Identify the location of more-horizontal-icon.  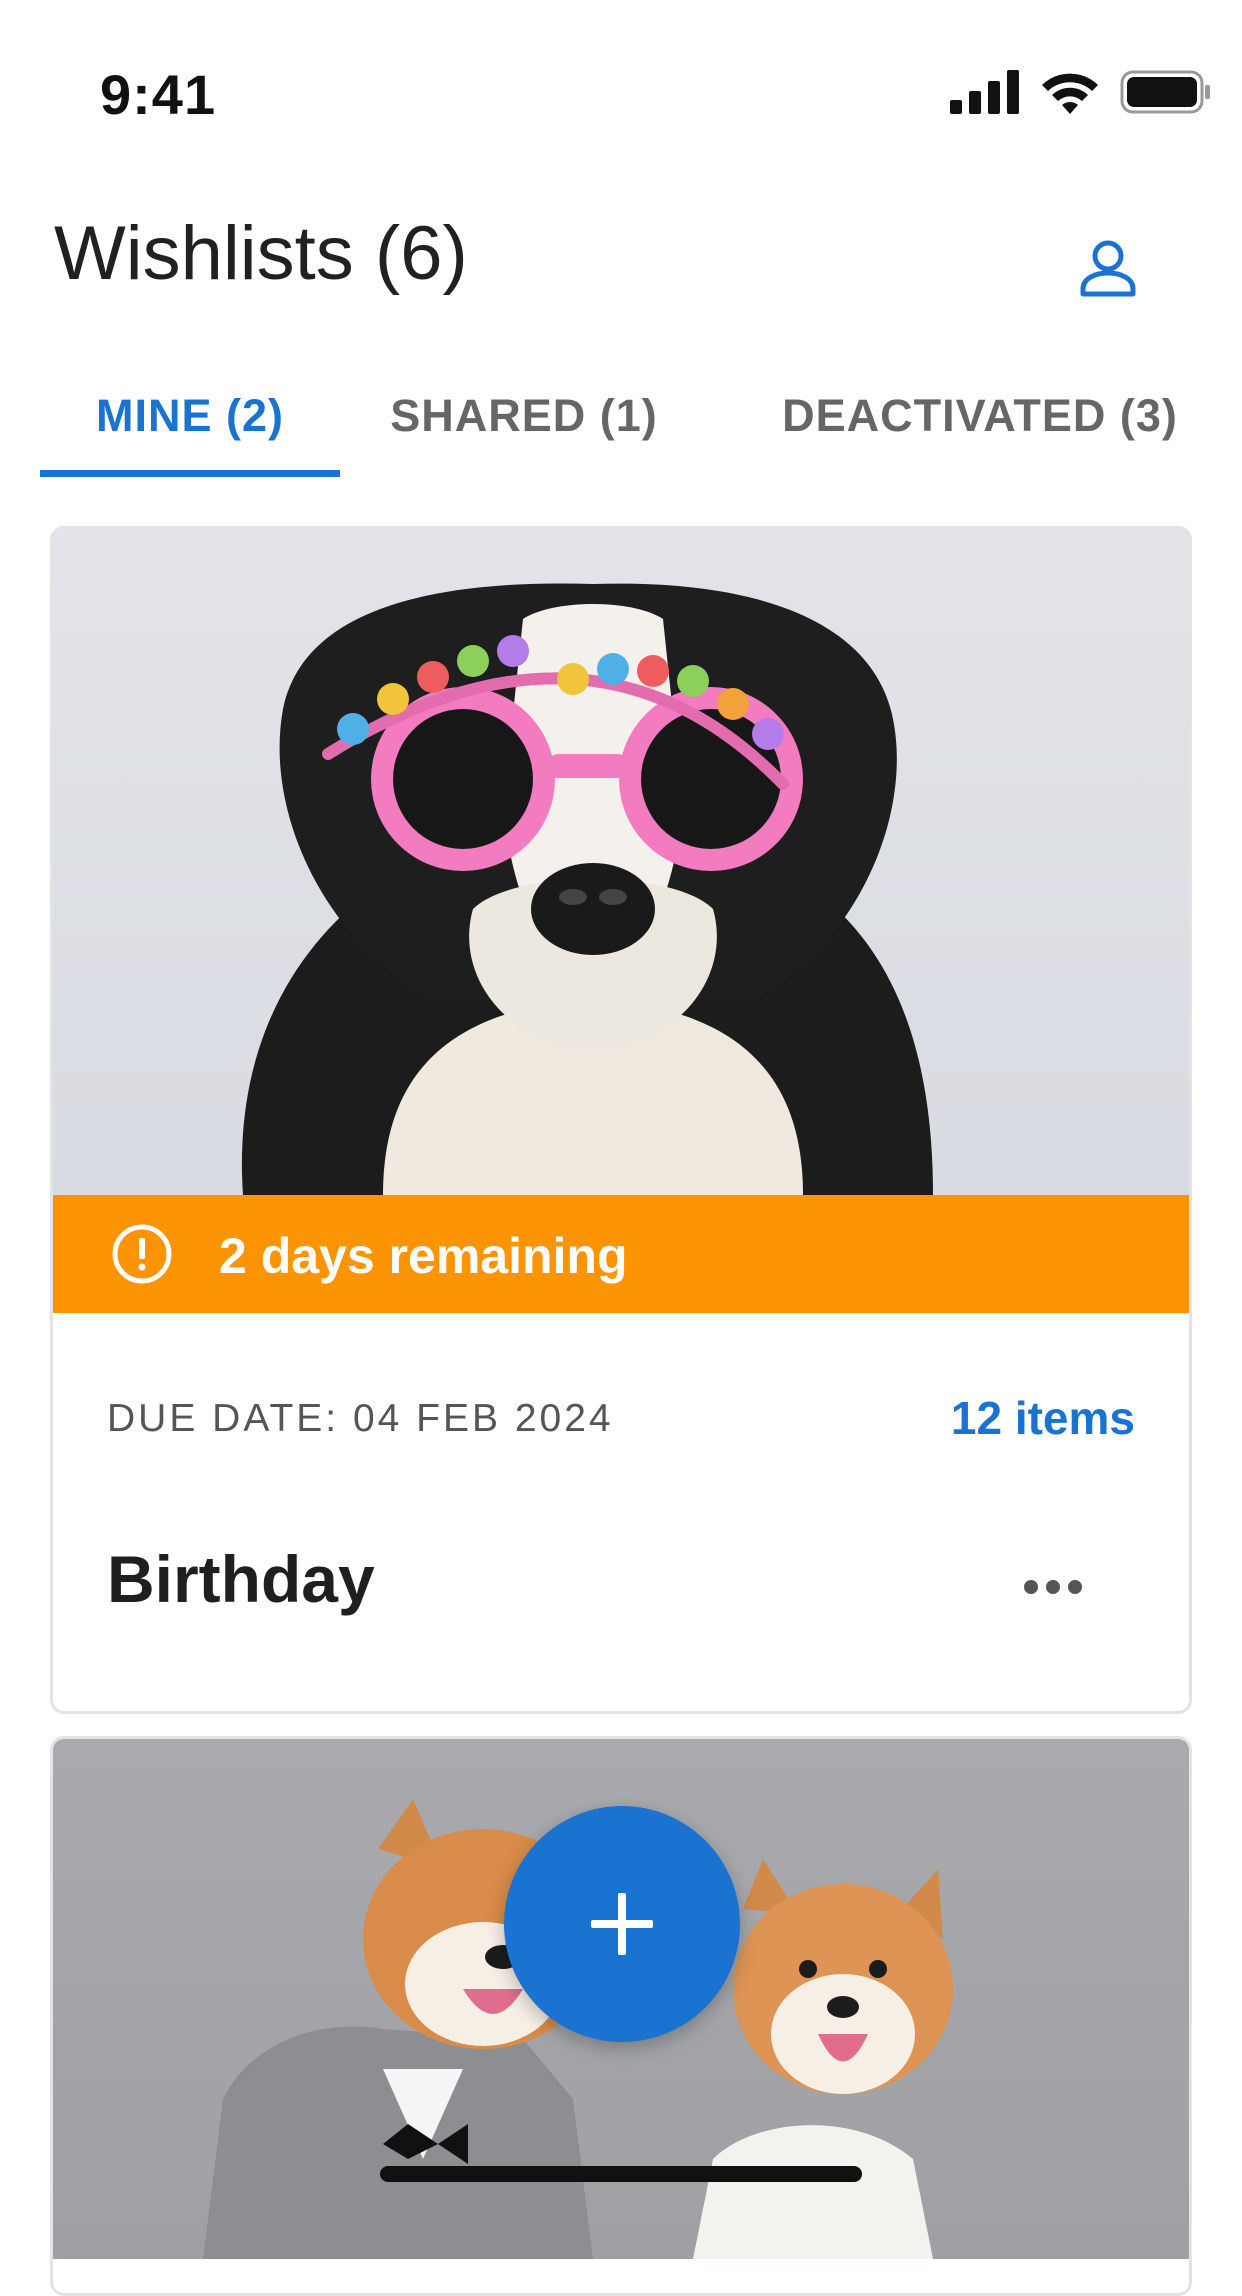
(1053, 1587).